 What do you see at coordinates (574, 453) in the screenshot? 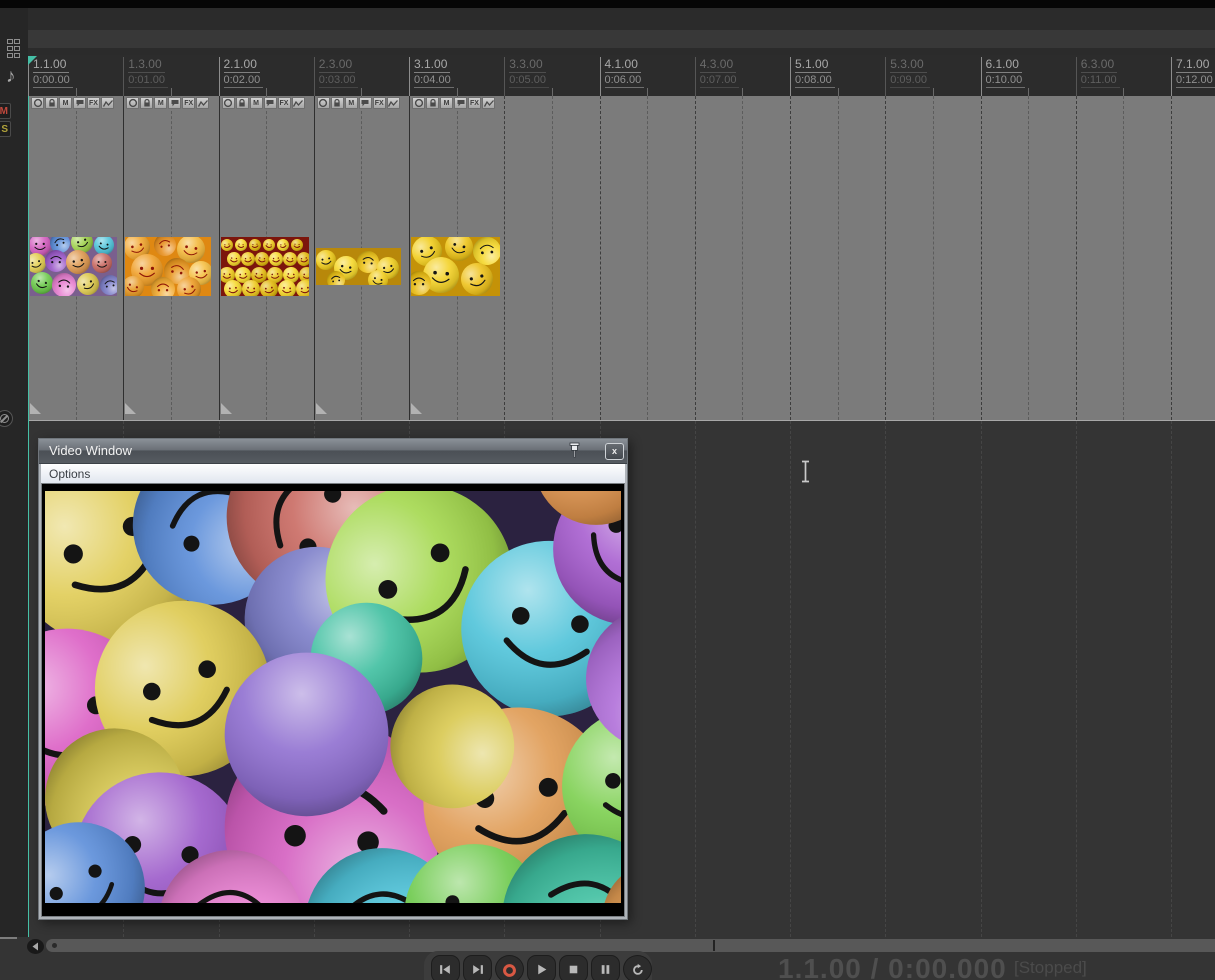
I see `pin-icon` at bounding box center [574, 453].